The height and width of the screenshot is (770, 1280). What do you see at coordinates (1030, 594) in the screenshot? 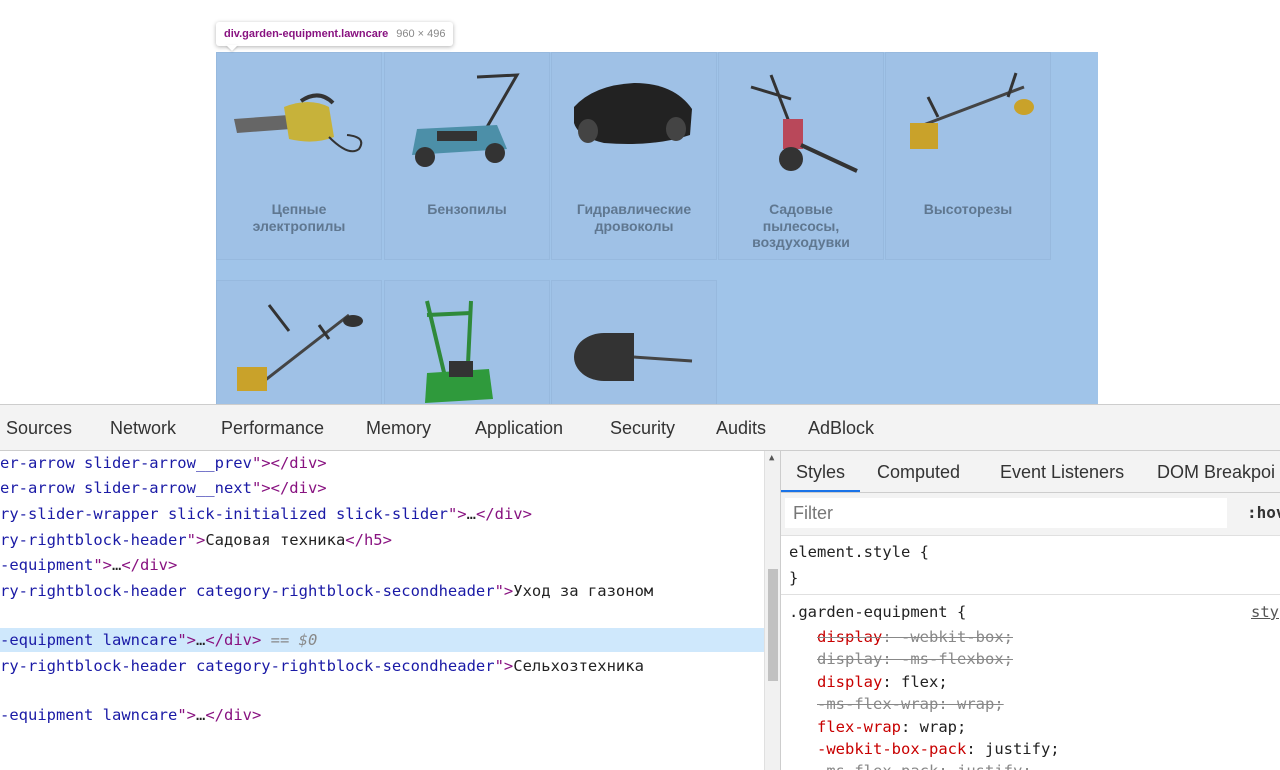
I see `rule-divider` at bounding box center [1030, 594].